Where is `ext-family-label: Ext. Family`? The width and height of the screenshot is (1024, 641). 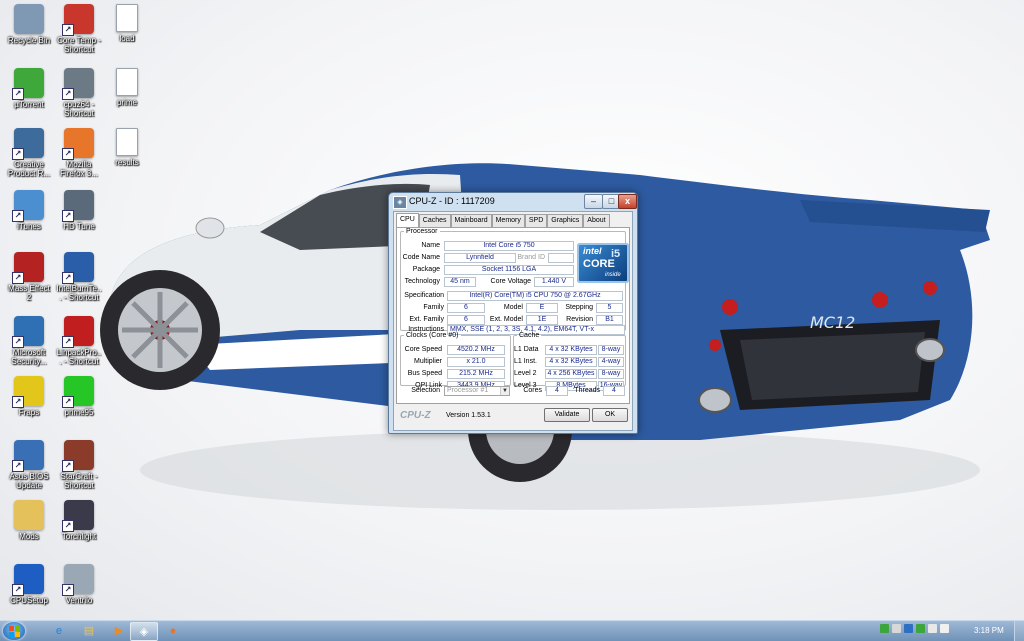 ext-family-label: Ext. Family is located at coordinates (426, 319).